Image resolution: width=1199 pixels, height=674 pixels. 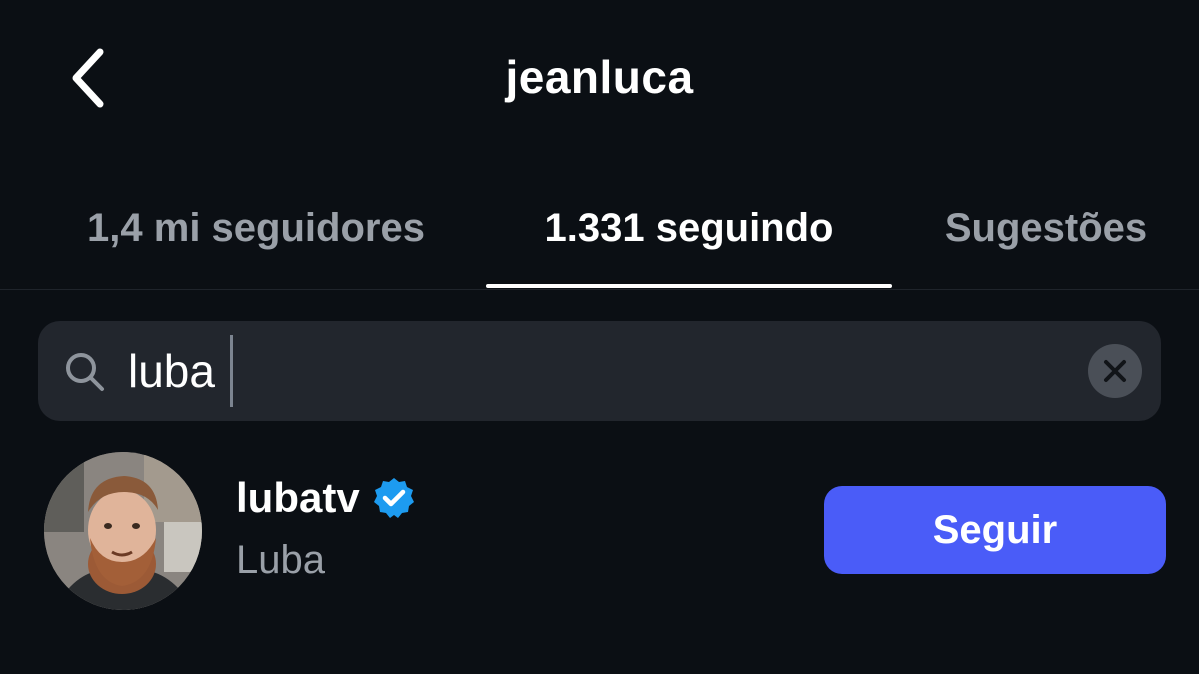 I want to click on clear-icon, so click(x=1115, y=371).